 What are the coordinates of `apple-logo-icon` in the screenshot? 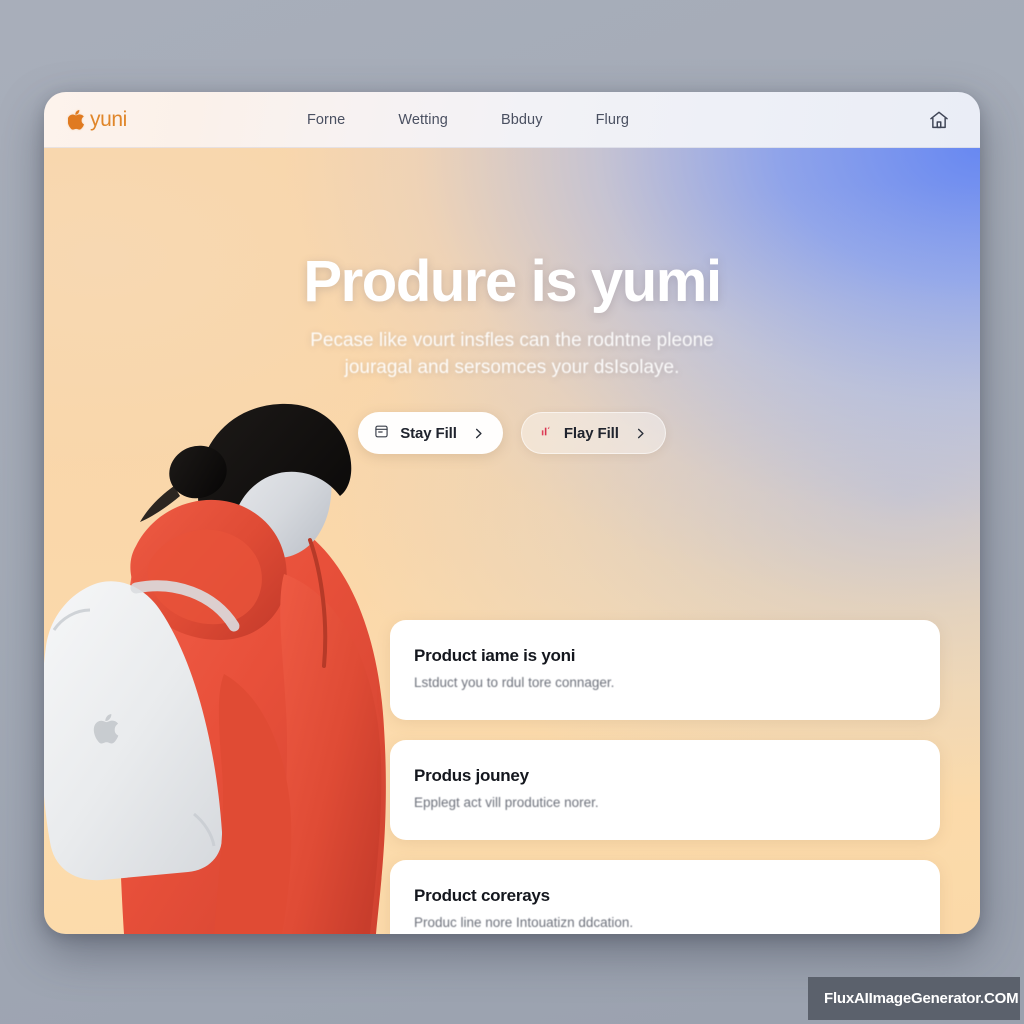 It's located at (76, 119).